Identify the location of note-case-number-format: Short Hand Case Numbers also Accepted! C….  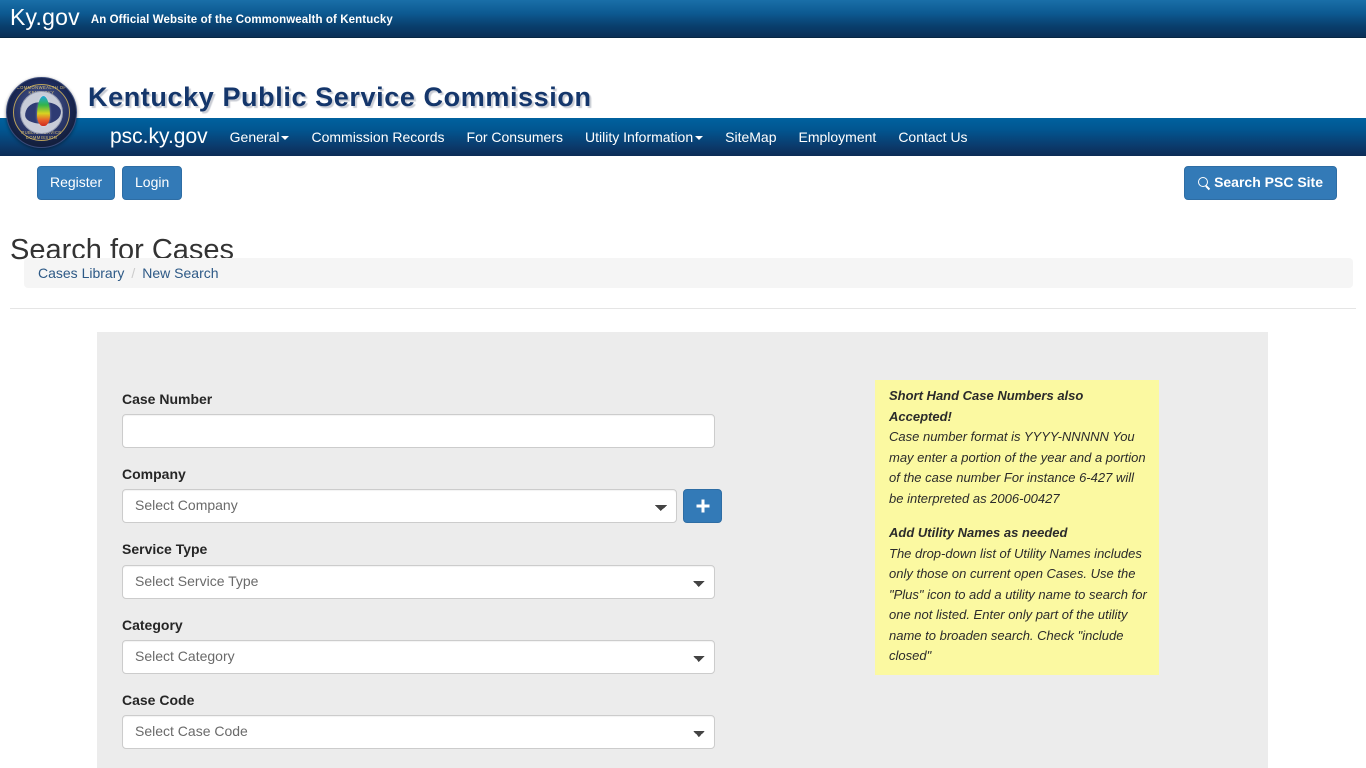
(1017, 448).